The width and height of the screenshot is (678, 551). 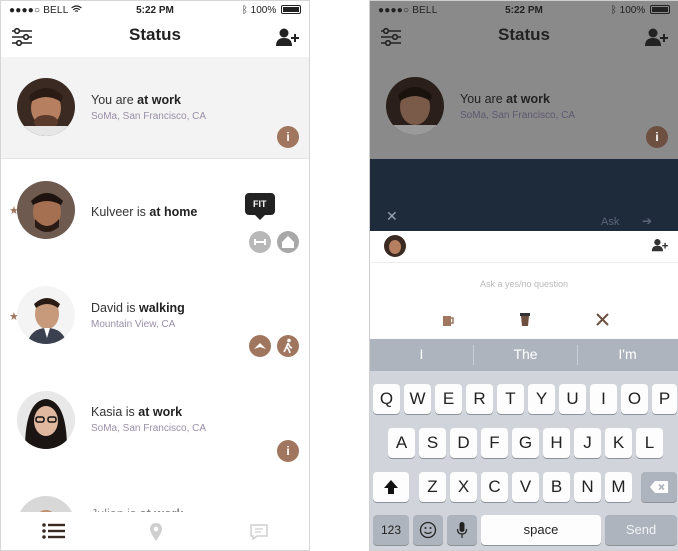 I want to click on key-g: G, so click(x=525, y=443).